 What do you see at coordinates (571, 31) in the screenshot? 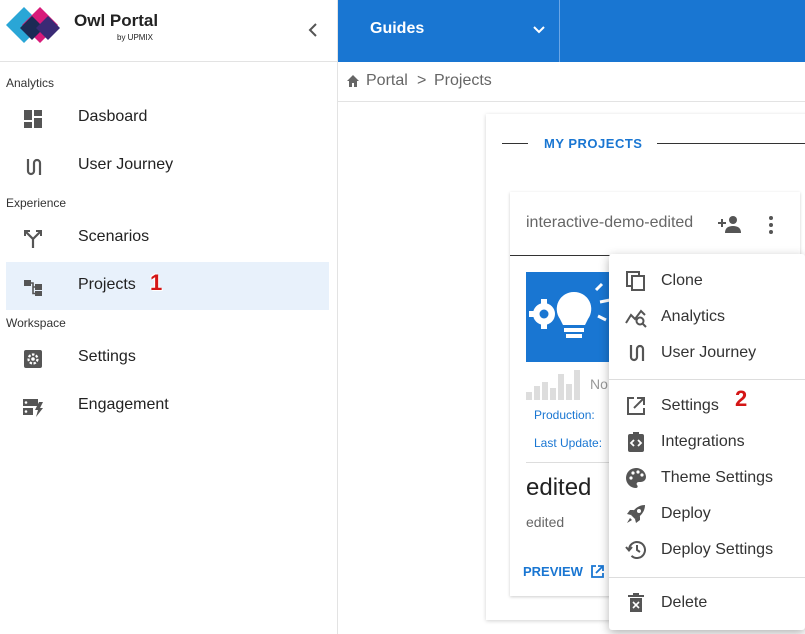
I see `top-bar: Guides` at bounding box center [571, 31].